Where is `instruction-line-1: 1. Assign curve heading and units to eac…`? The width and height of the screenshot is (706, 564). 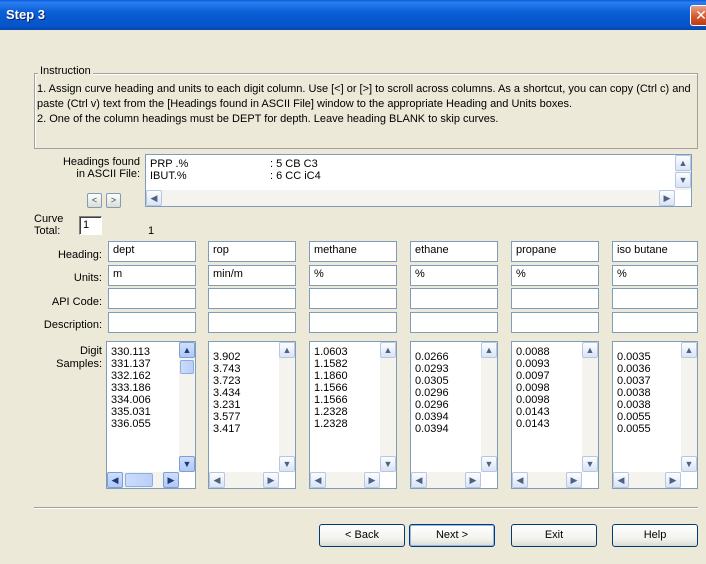
instruction-line-1: 1. Assign curve heading and units to eac… is located at coordinates (364, 96).